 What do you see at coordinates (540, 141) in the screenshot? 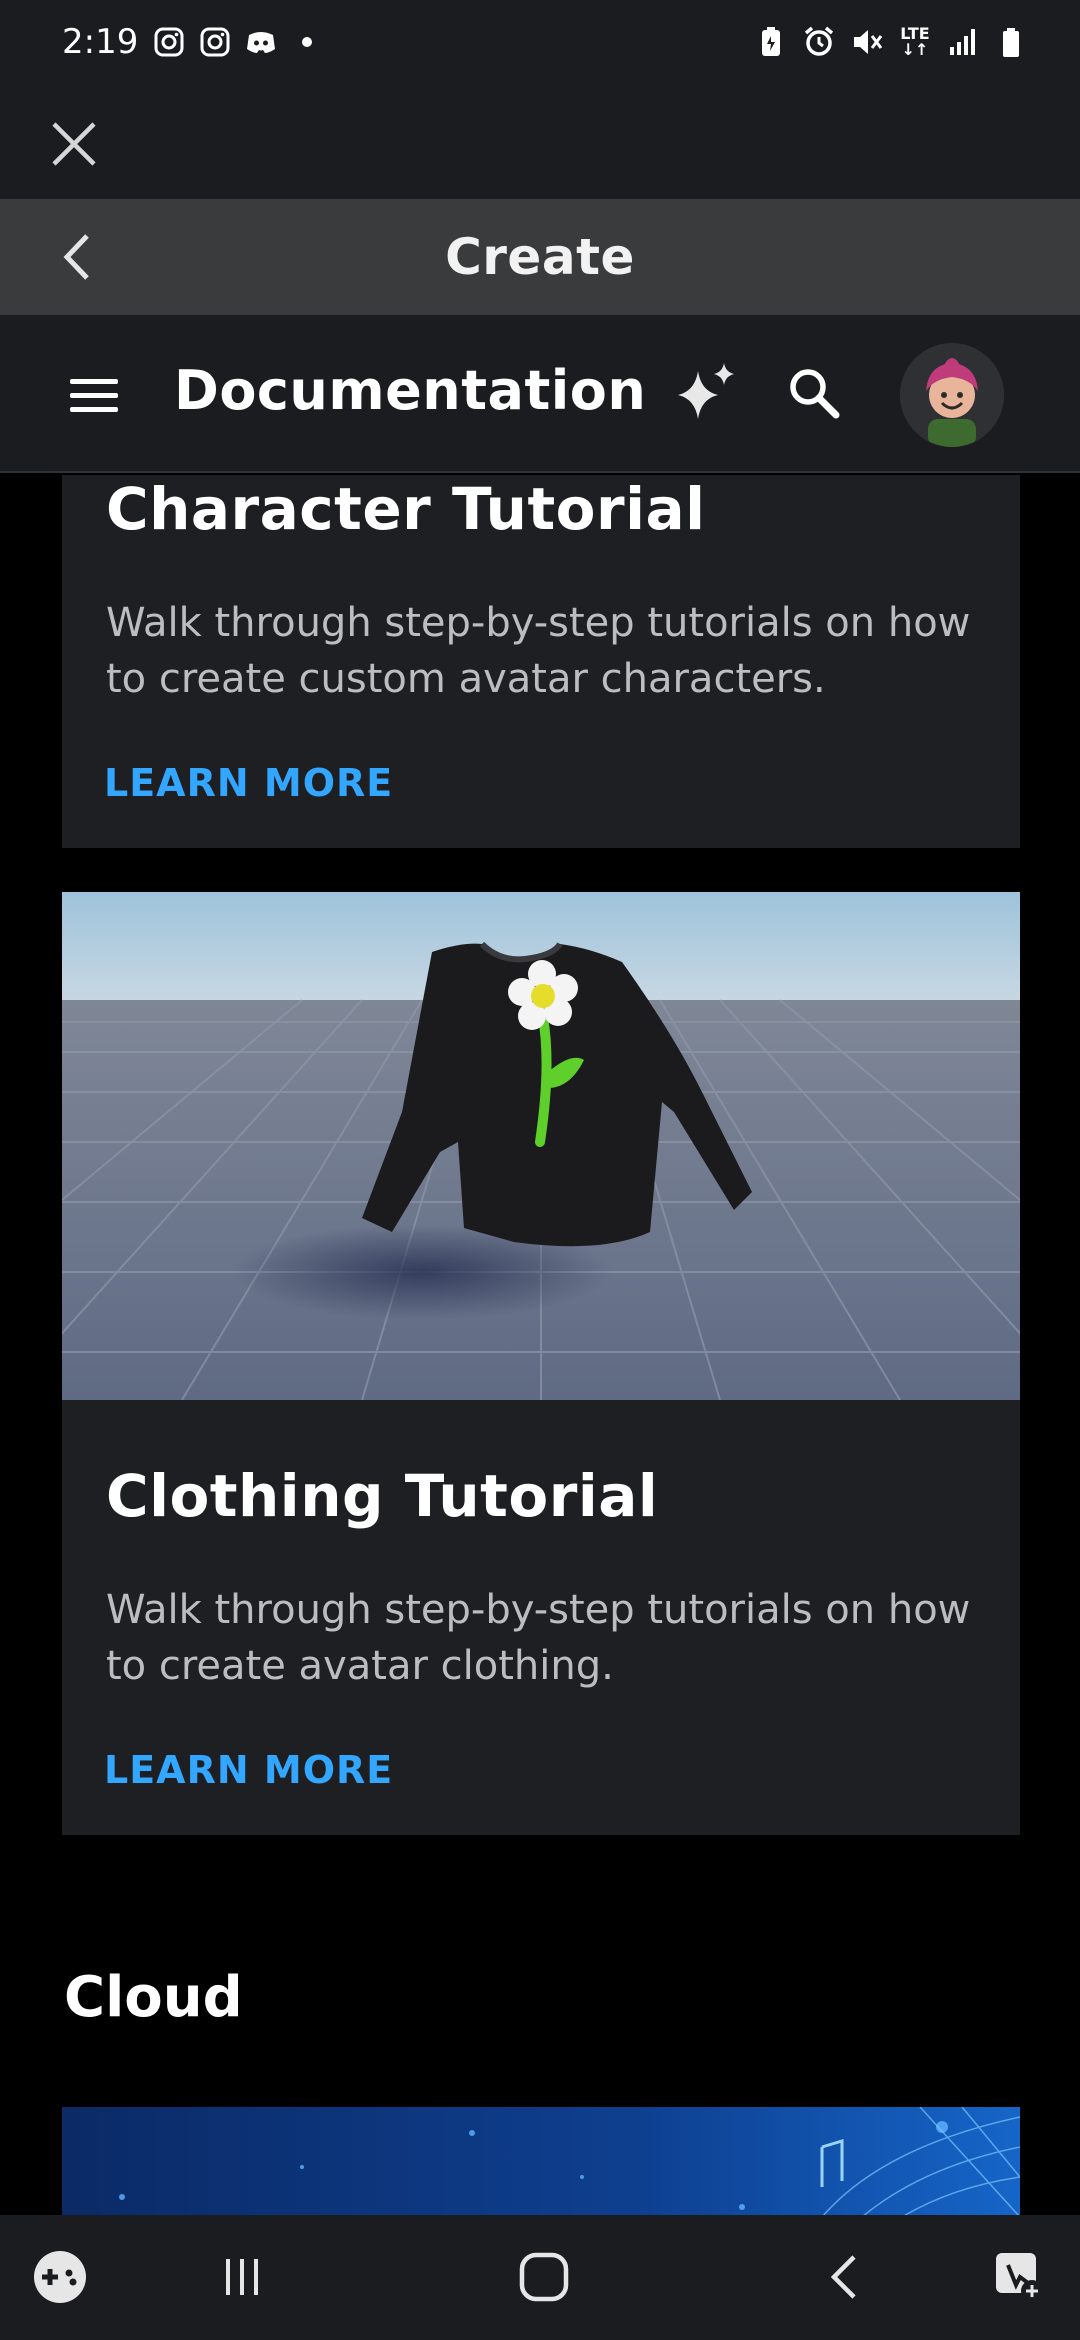
I see `webview-toolbar` at bounding box center [540, 141].